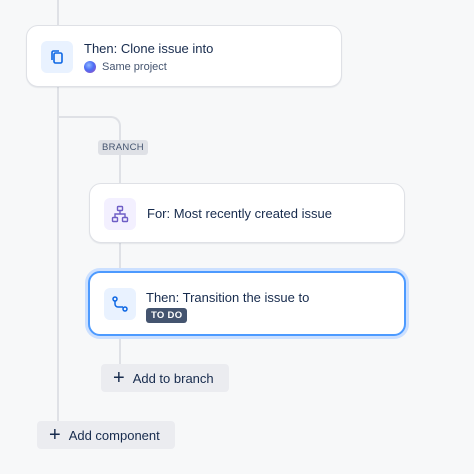 The image size is (474, 474). Describe the element at coordinates (134, 67) in the screenshot. I see `project-name: Same project` at that location.